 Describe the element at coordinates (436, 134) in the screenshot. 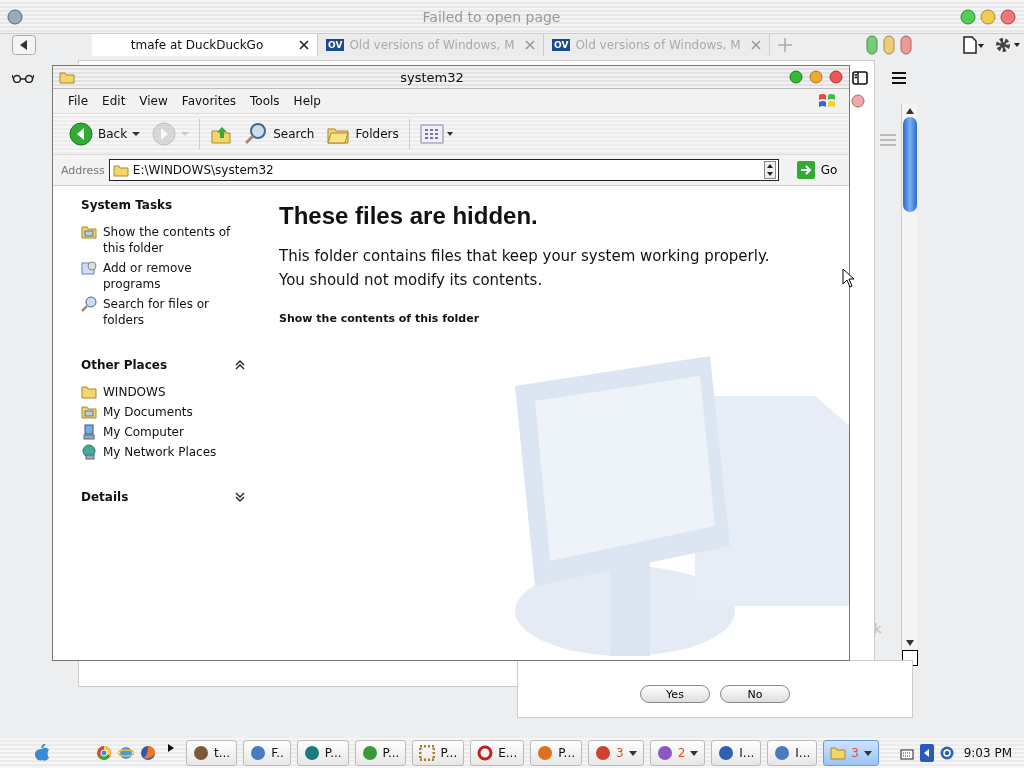

I see `views-icon` at that location.